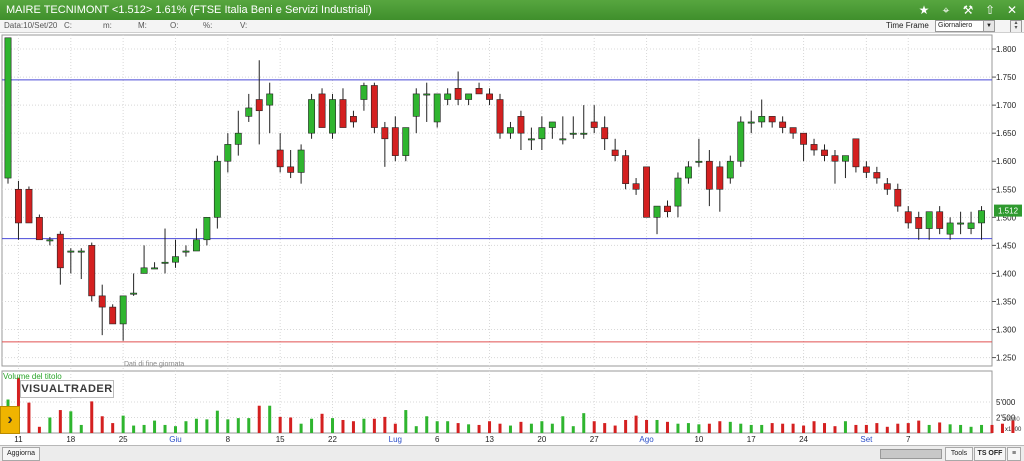 The height and width of the screenshot is (461, 1024). I want to click on date-tick-label: 11, so click(18, 439).